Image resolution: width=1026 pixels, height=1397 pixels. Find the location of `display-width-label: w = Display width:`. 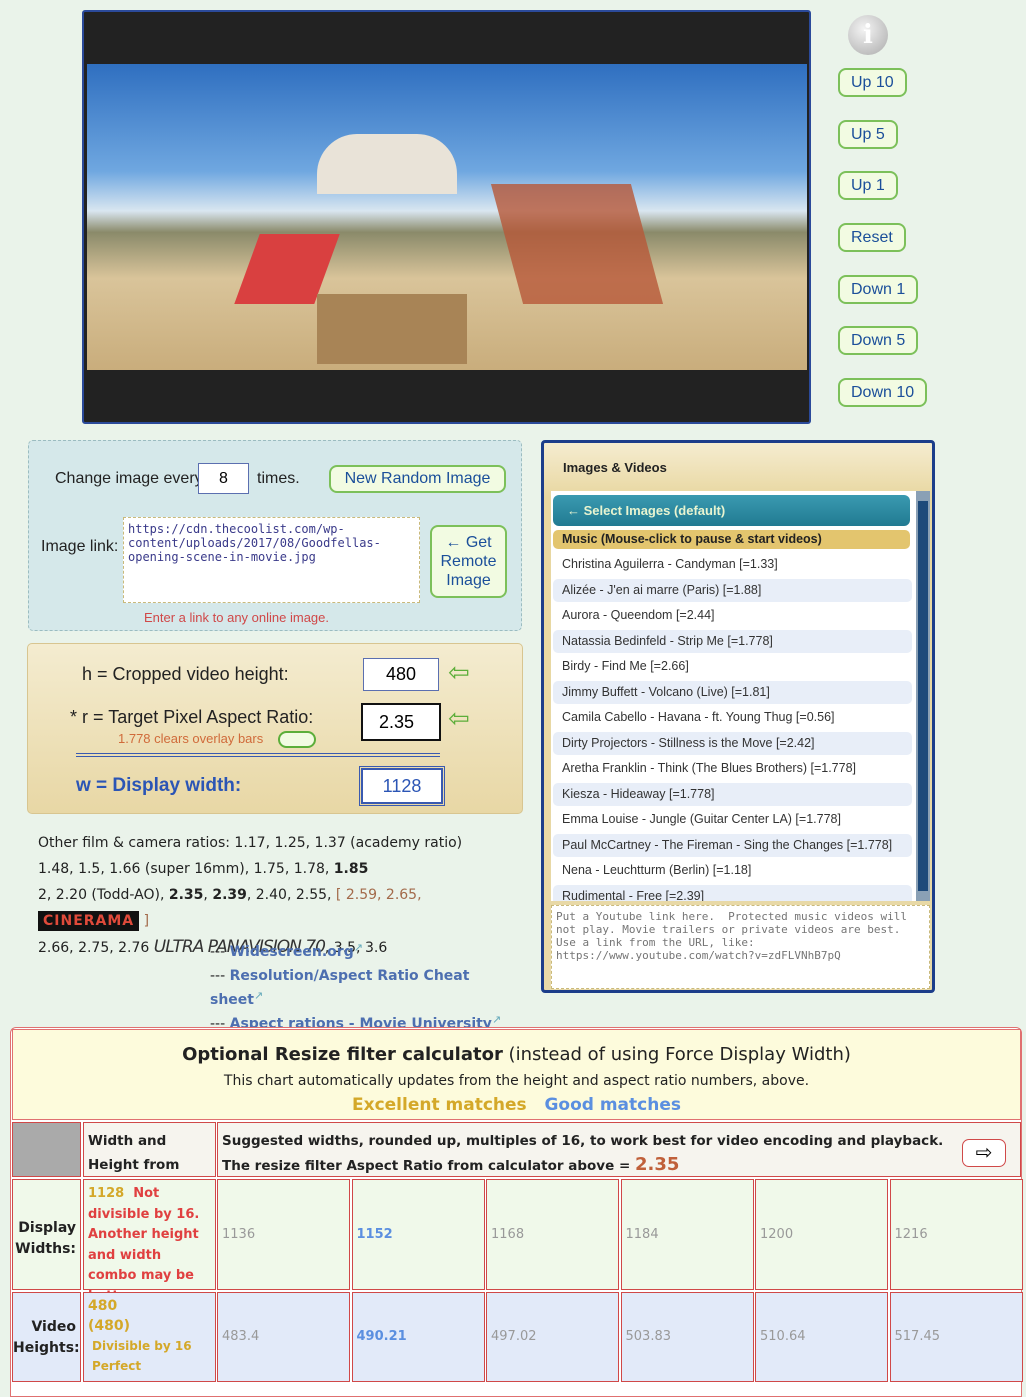

display-width-label: w = Display width: is located at coordinates (159, 785).